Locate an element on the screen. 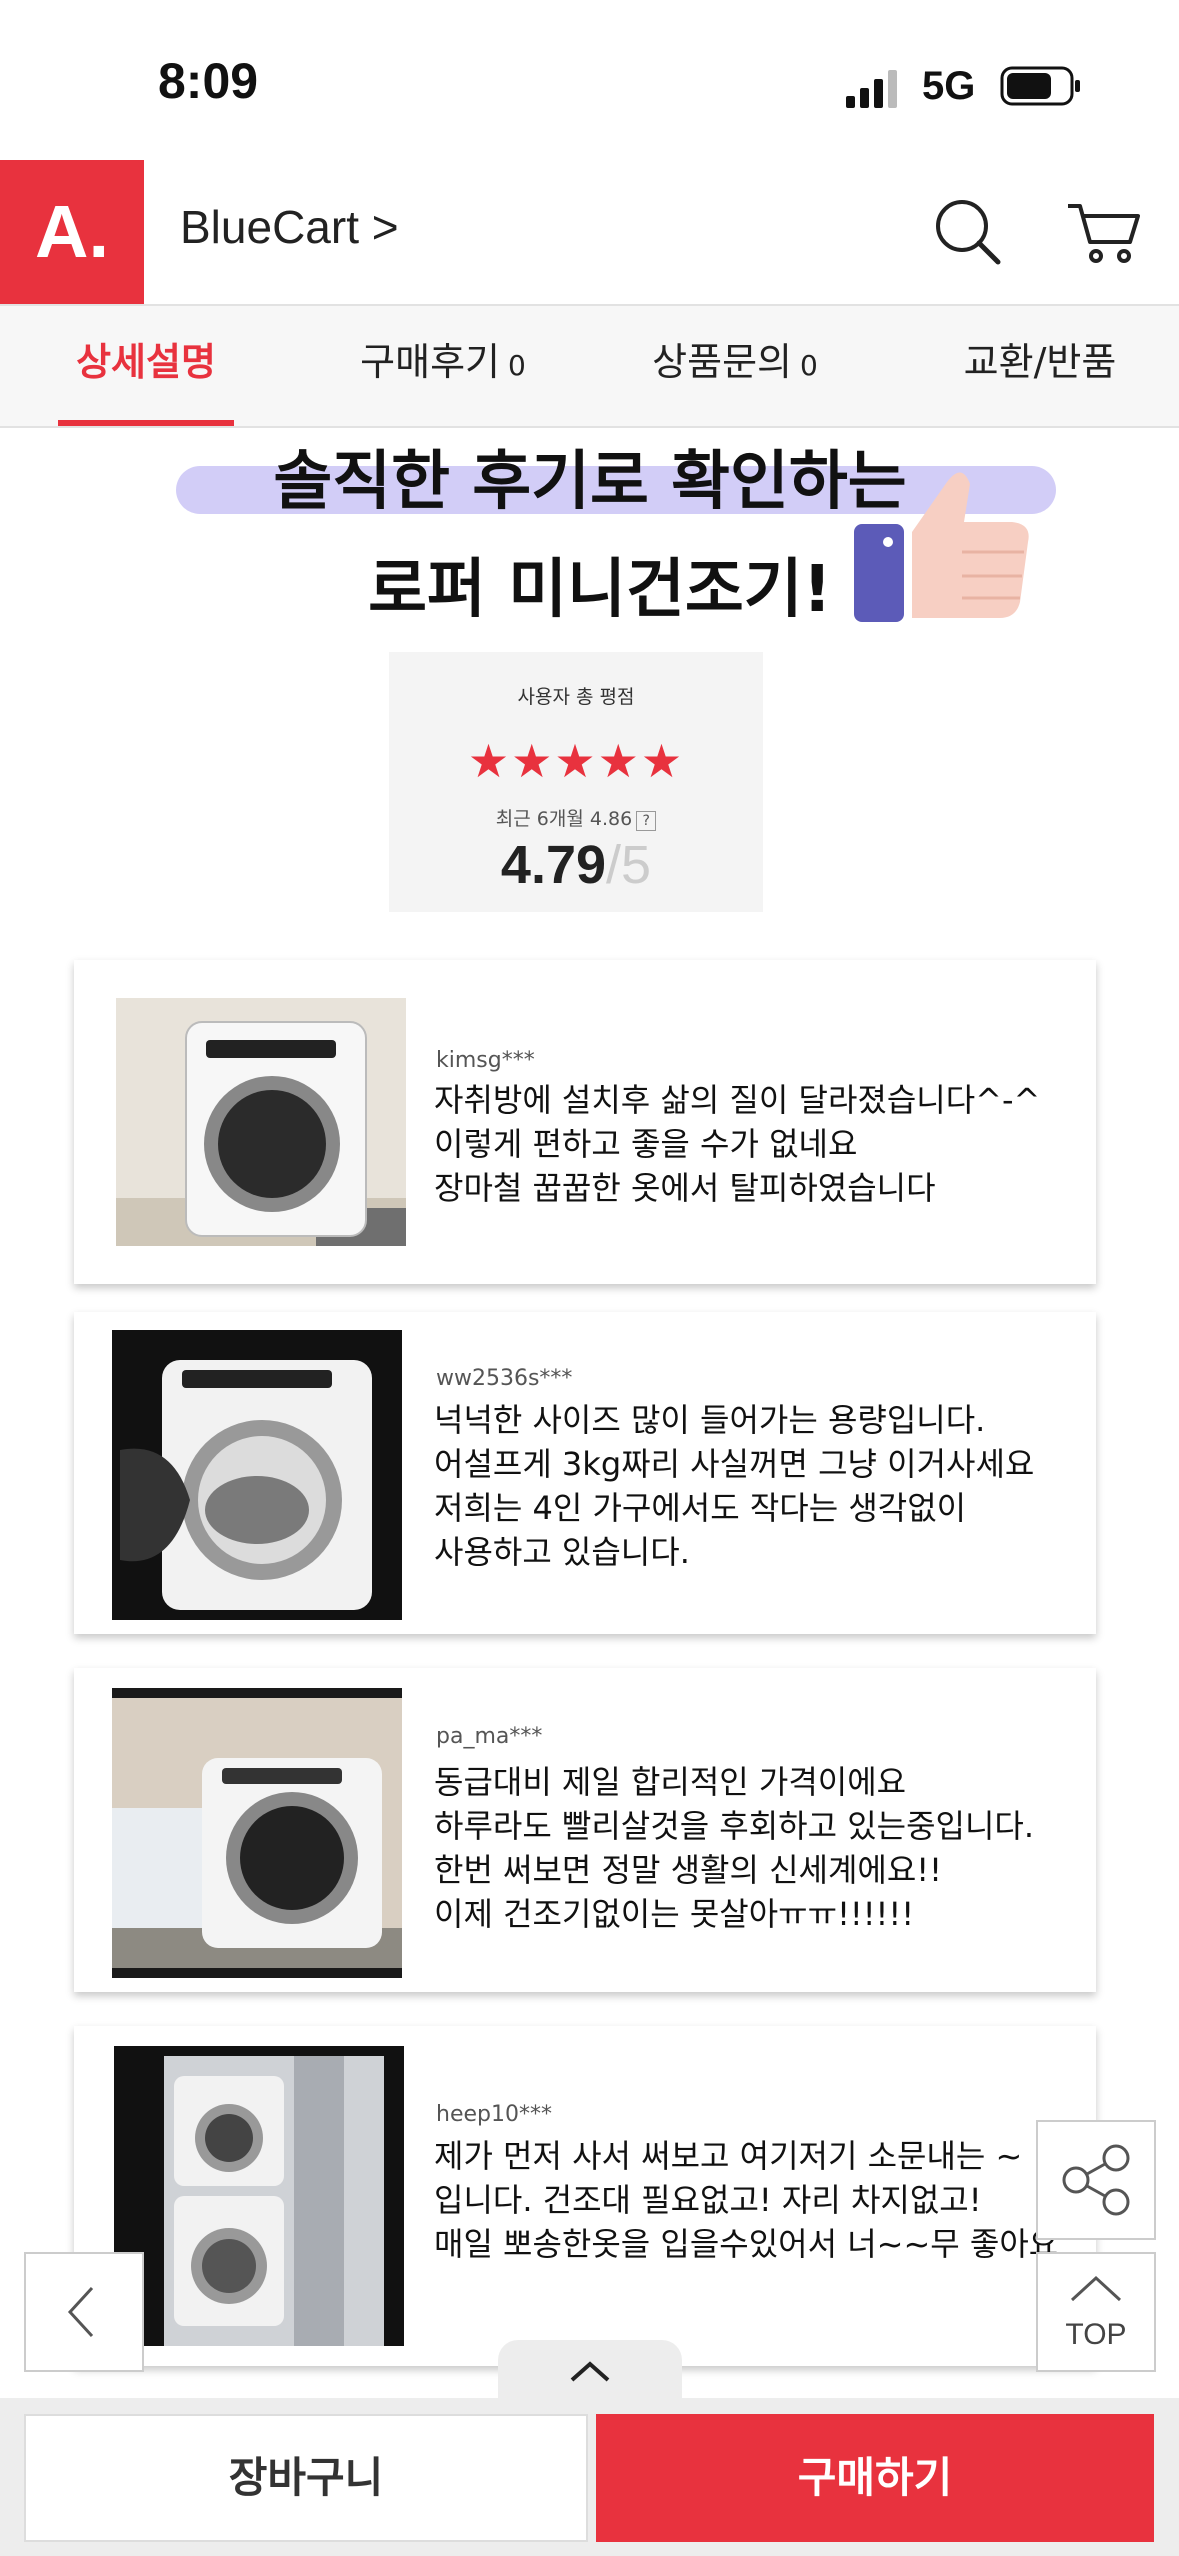  tab-reviews: 구매후기 0 is located at coordinates (443, 366).